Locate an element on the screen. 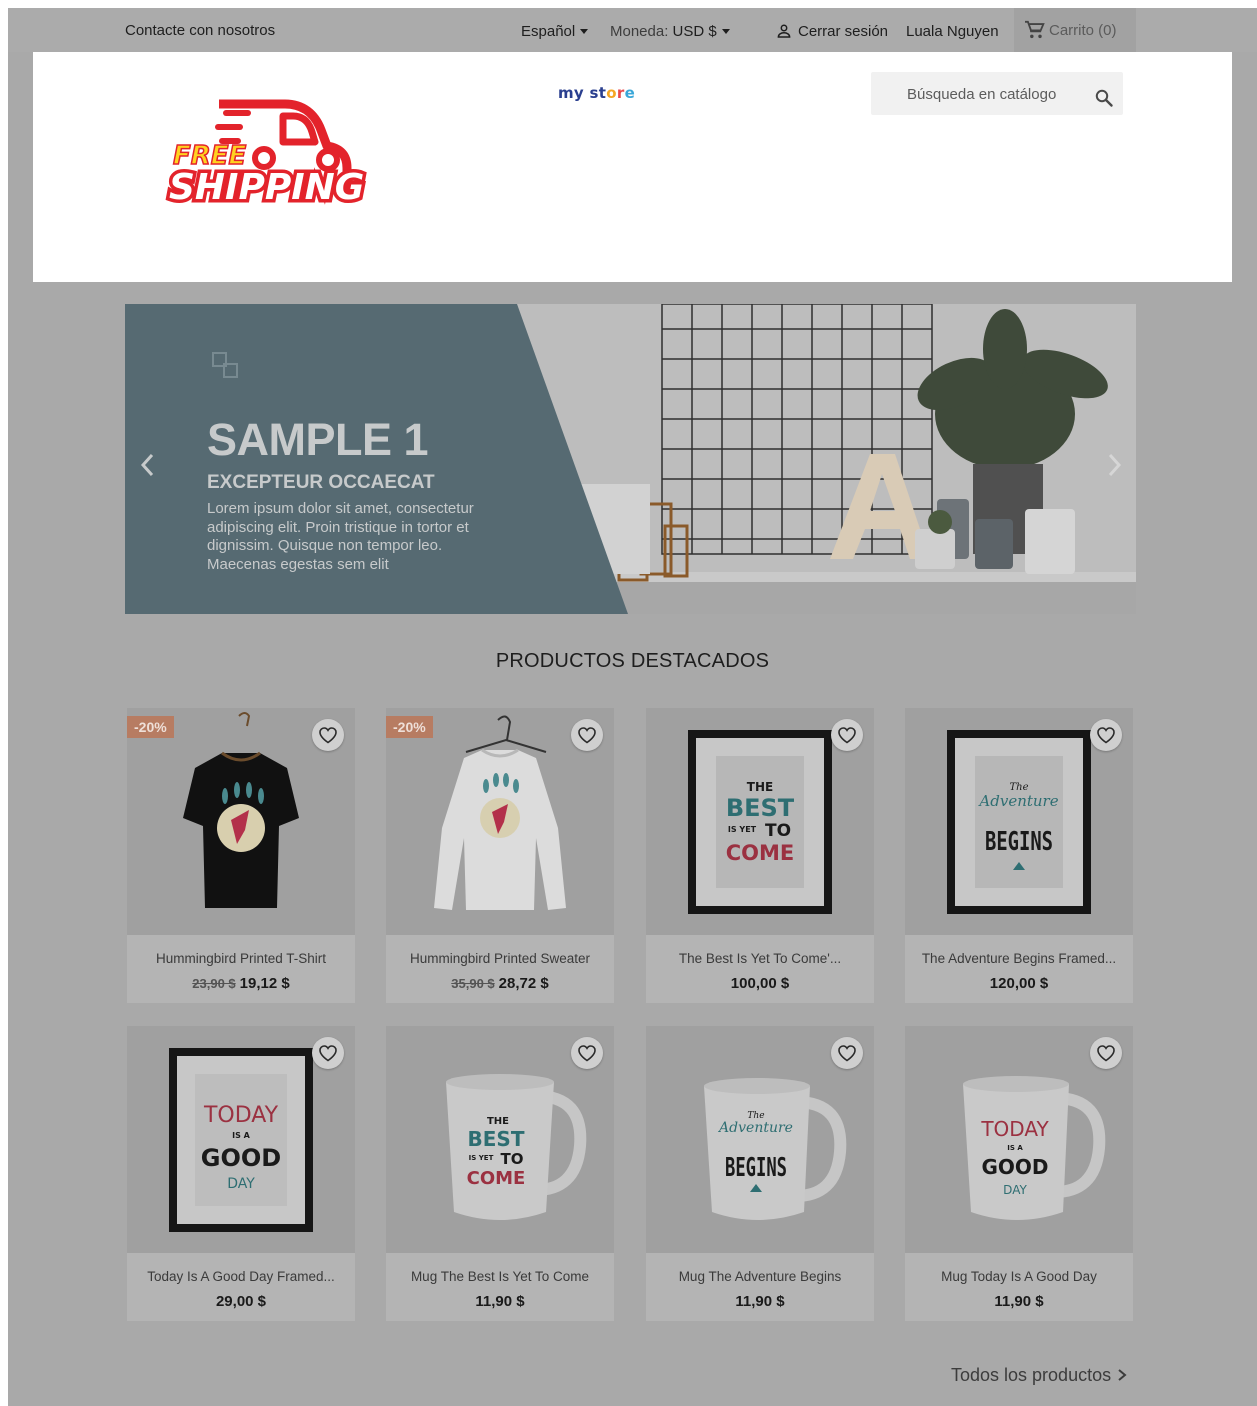  currency-value: USD $ is located at coordinates (694, 31).